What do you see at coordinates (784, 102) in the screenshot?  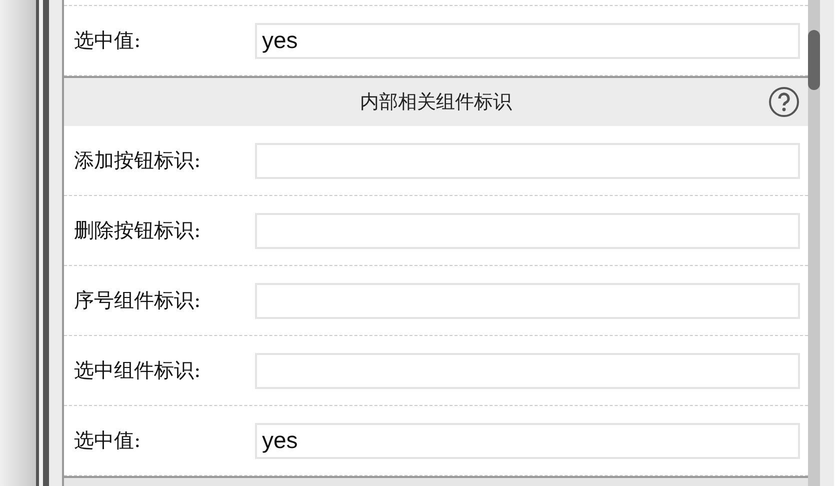 I see `help-icon` at bounding box center [784, 102].